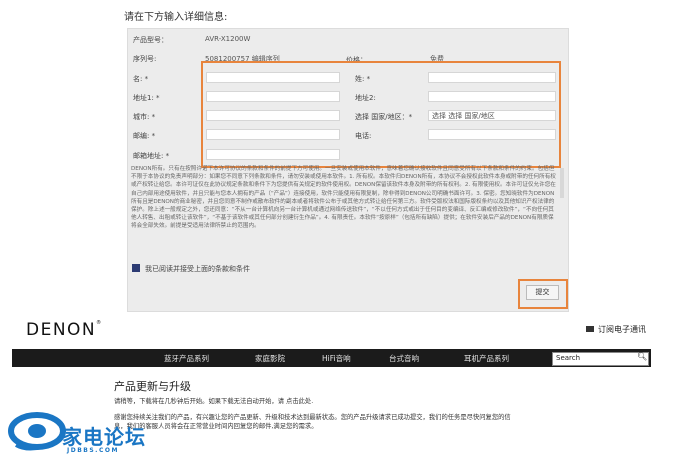 Image resolution: width=674 pixels, height=459 pixels. Describe the element at coordinates (214, 401) in the screenshot. I see `download-message: 请稍等，下载将在几秒钟后开始。如果下载无法自动开始，请 点击此处.` at that location.